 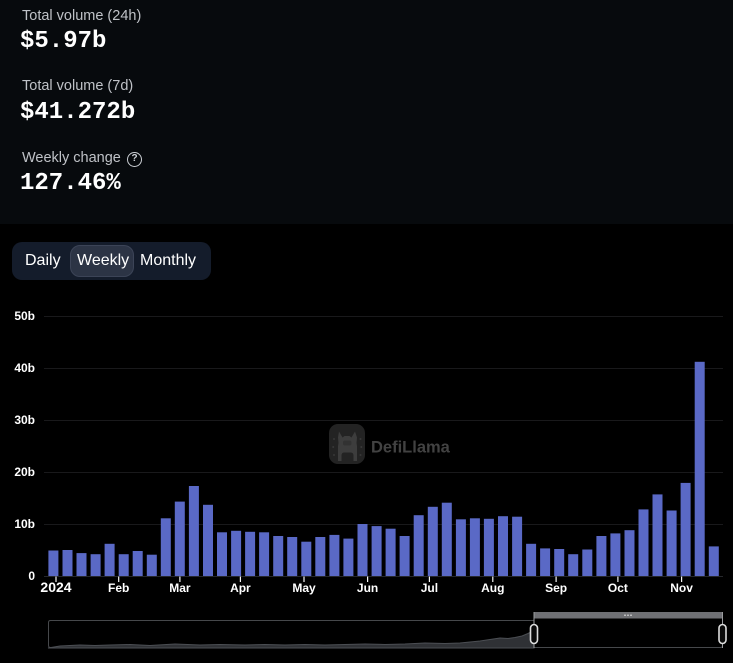 What do you see at coordinates (681, 588) in the screenshot?
I see `svg-text: Nov` at bounding box center [681, 588].